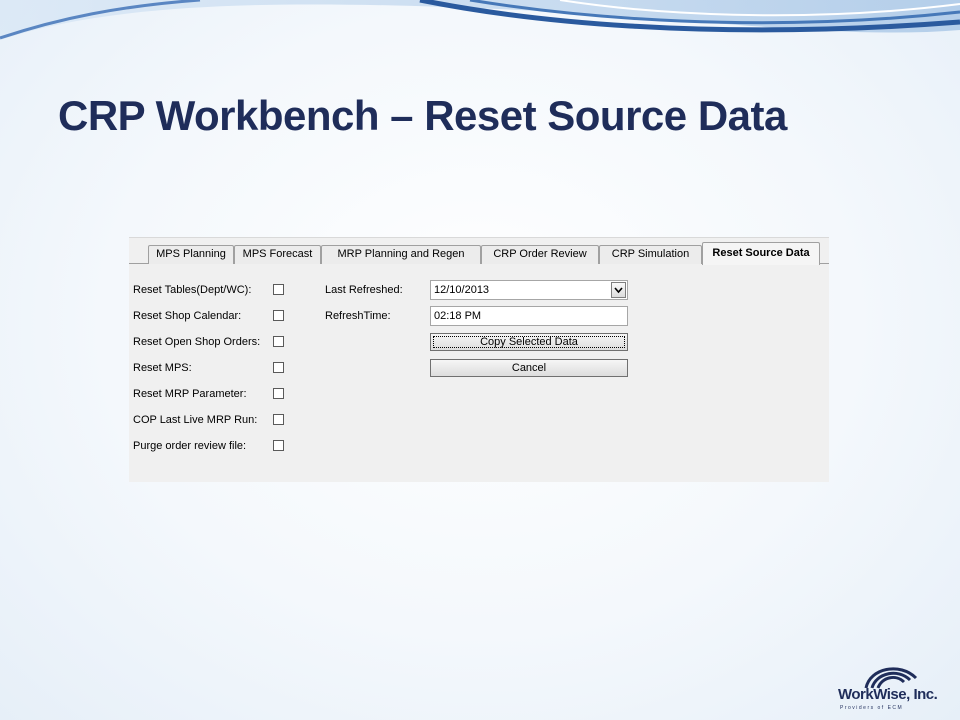 The height and width of the screenshot is (720, 960). I want to click on reset-mrp-parameter-label: Reset MRP Parameter:, so click(190, 394).